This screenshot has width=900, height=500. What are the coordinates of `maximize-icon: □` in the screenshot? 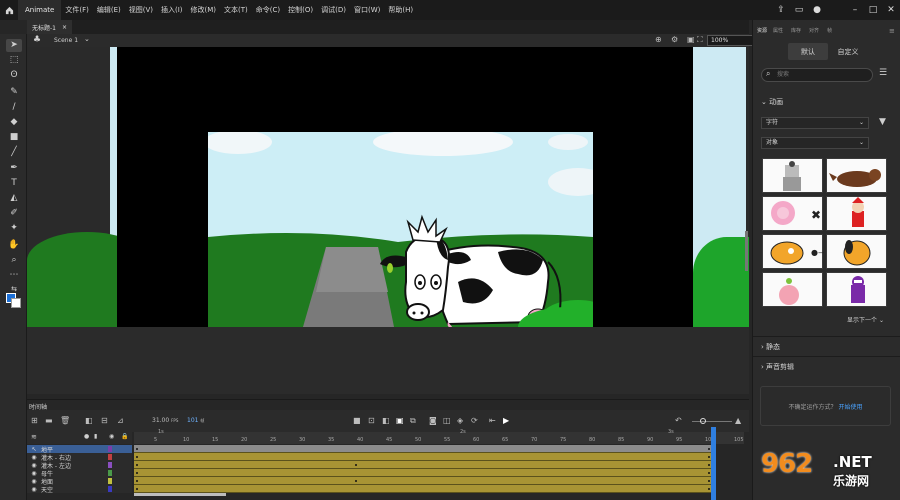 It's located at (873, 10).